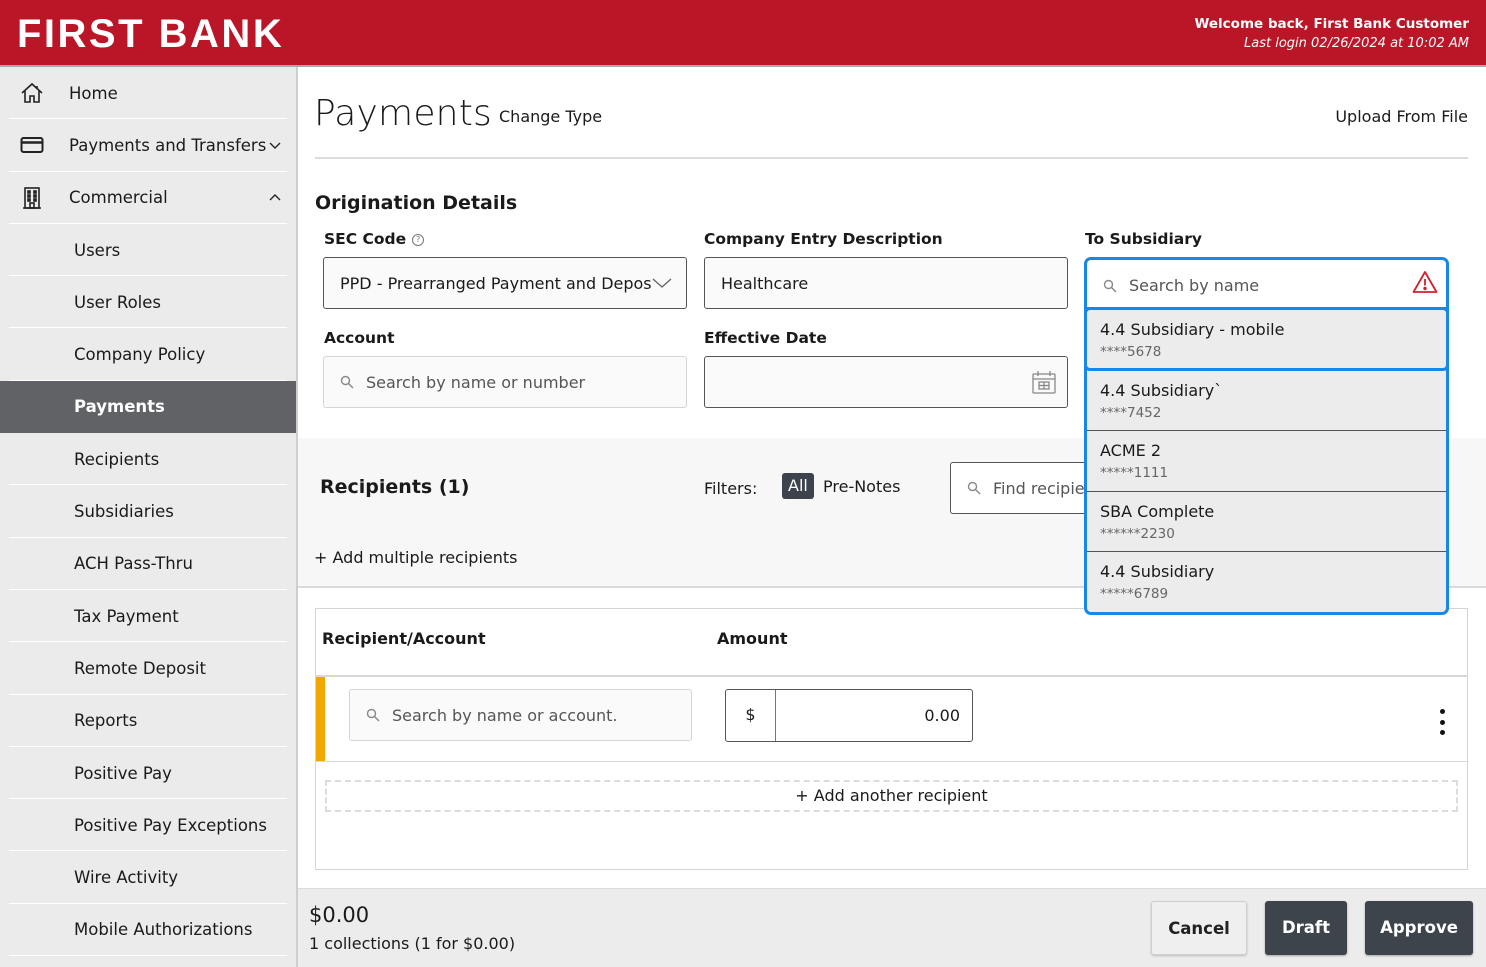 The width and height of the screenshot is (1486, 967). What do you see at coordinates (886, 283) in the screenshot?
I see `company-entry-input: Healthcare` at bounding box center [886, 283].